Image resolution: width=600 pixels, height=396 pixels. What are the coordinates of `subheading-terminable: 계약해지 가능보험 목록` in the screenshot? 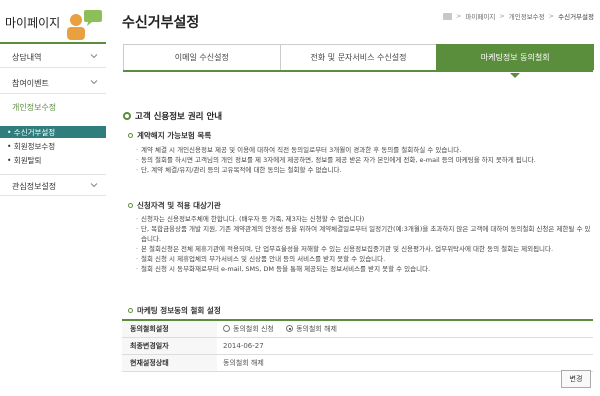 It's located at (169, 135).